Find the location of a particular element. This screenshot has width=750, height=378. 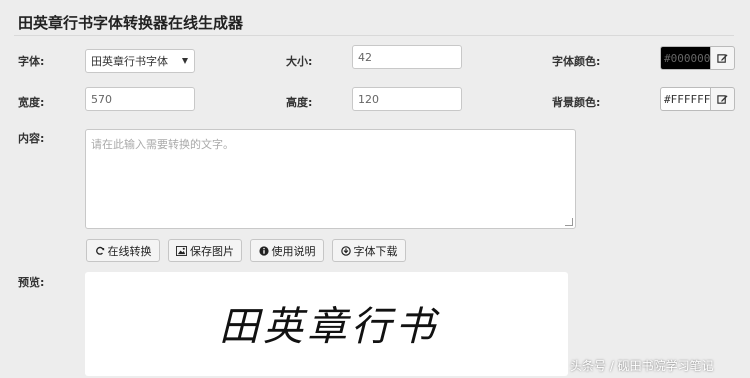

refresh-icon is located at coordinates (99, 250).